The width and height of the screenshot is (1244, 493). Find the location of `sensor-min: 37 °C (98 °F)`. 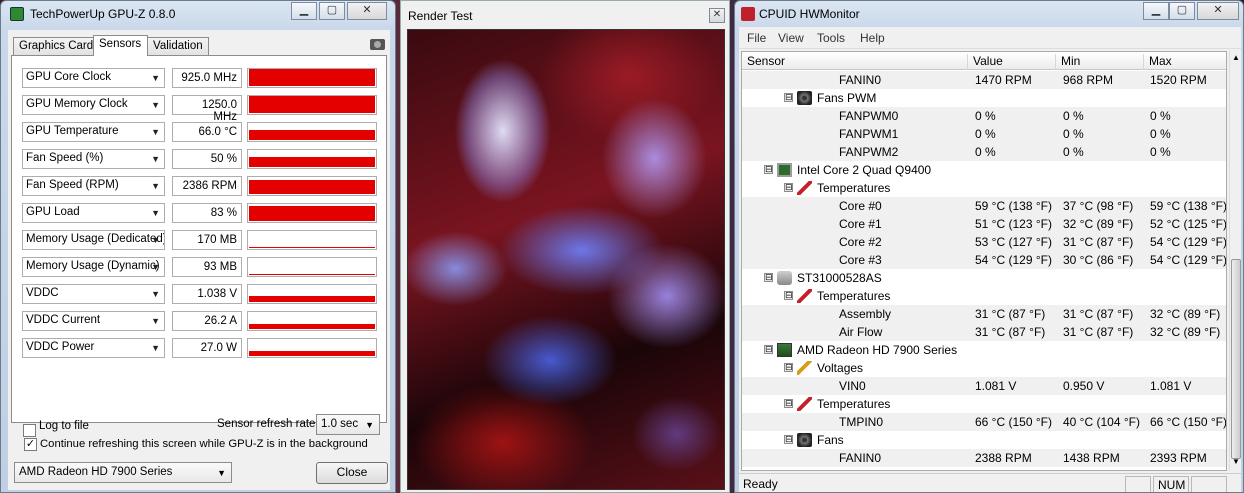

sensor-min: 37 °C (98 °F) is located at coordinates (1098, 206).